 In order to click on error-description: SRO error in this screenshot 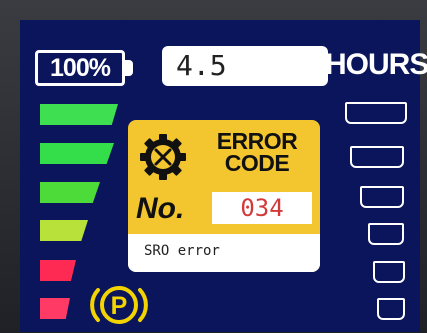, I will do `click(224, 253)`.